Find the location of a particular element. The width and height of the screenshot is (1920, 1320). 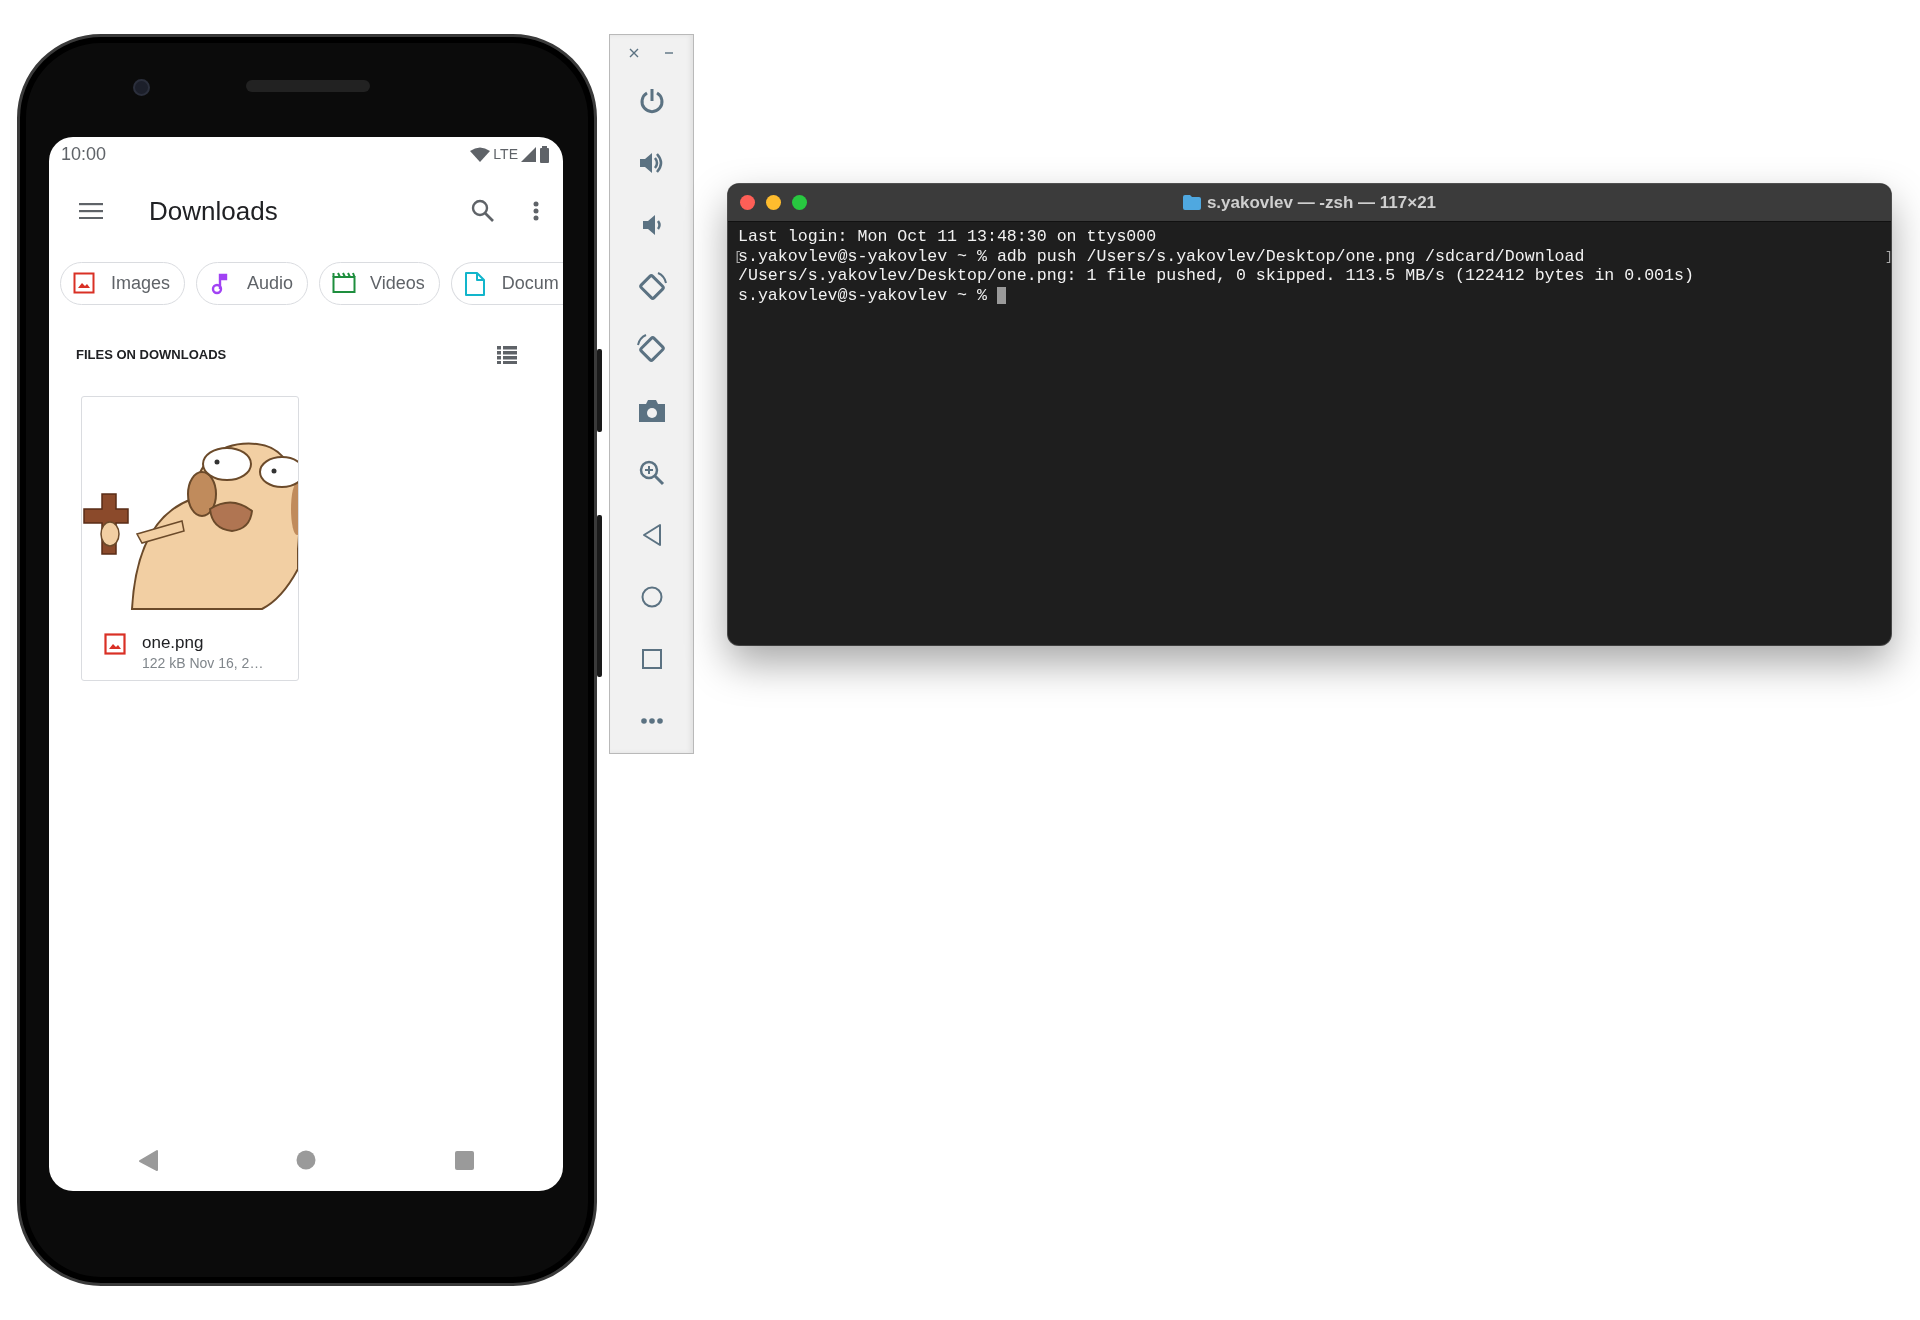

terminal-line: /Users/s.yakovlev/Desktop/one.png: 1 file pushed, 0 skipped. 113.5 MB/s (122412 bytes in 0.001s) is located at coordinates (1216, 276).